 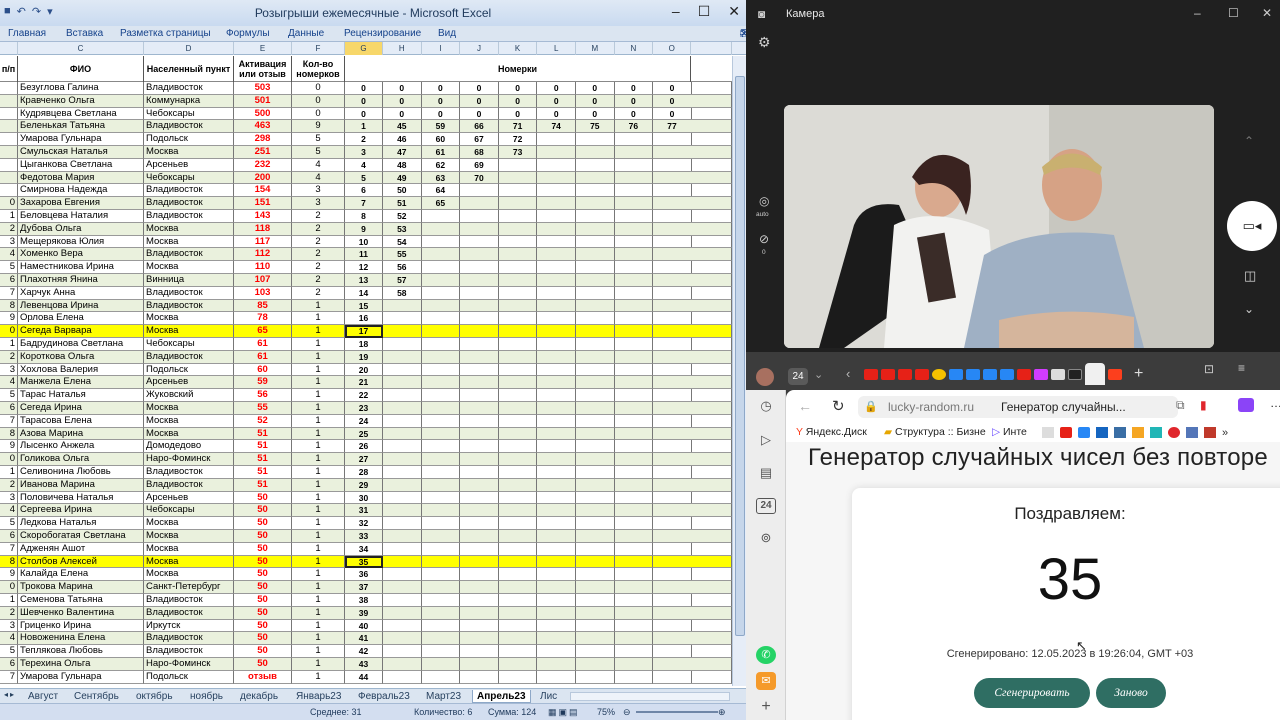 What do you see at coordinates (366, 459) in the screenshot?
I see `table-row: 0 Голикова Ольга Наро-Фоминск 51 1 27` at bounding box center [366, 459].